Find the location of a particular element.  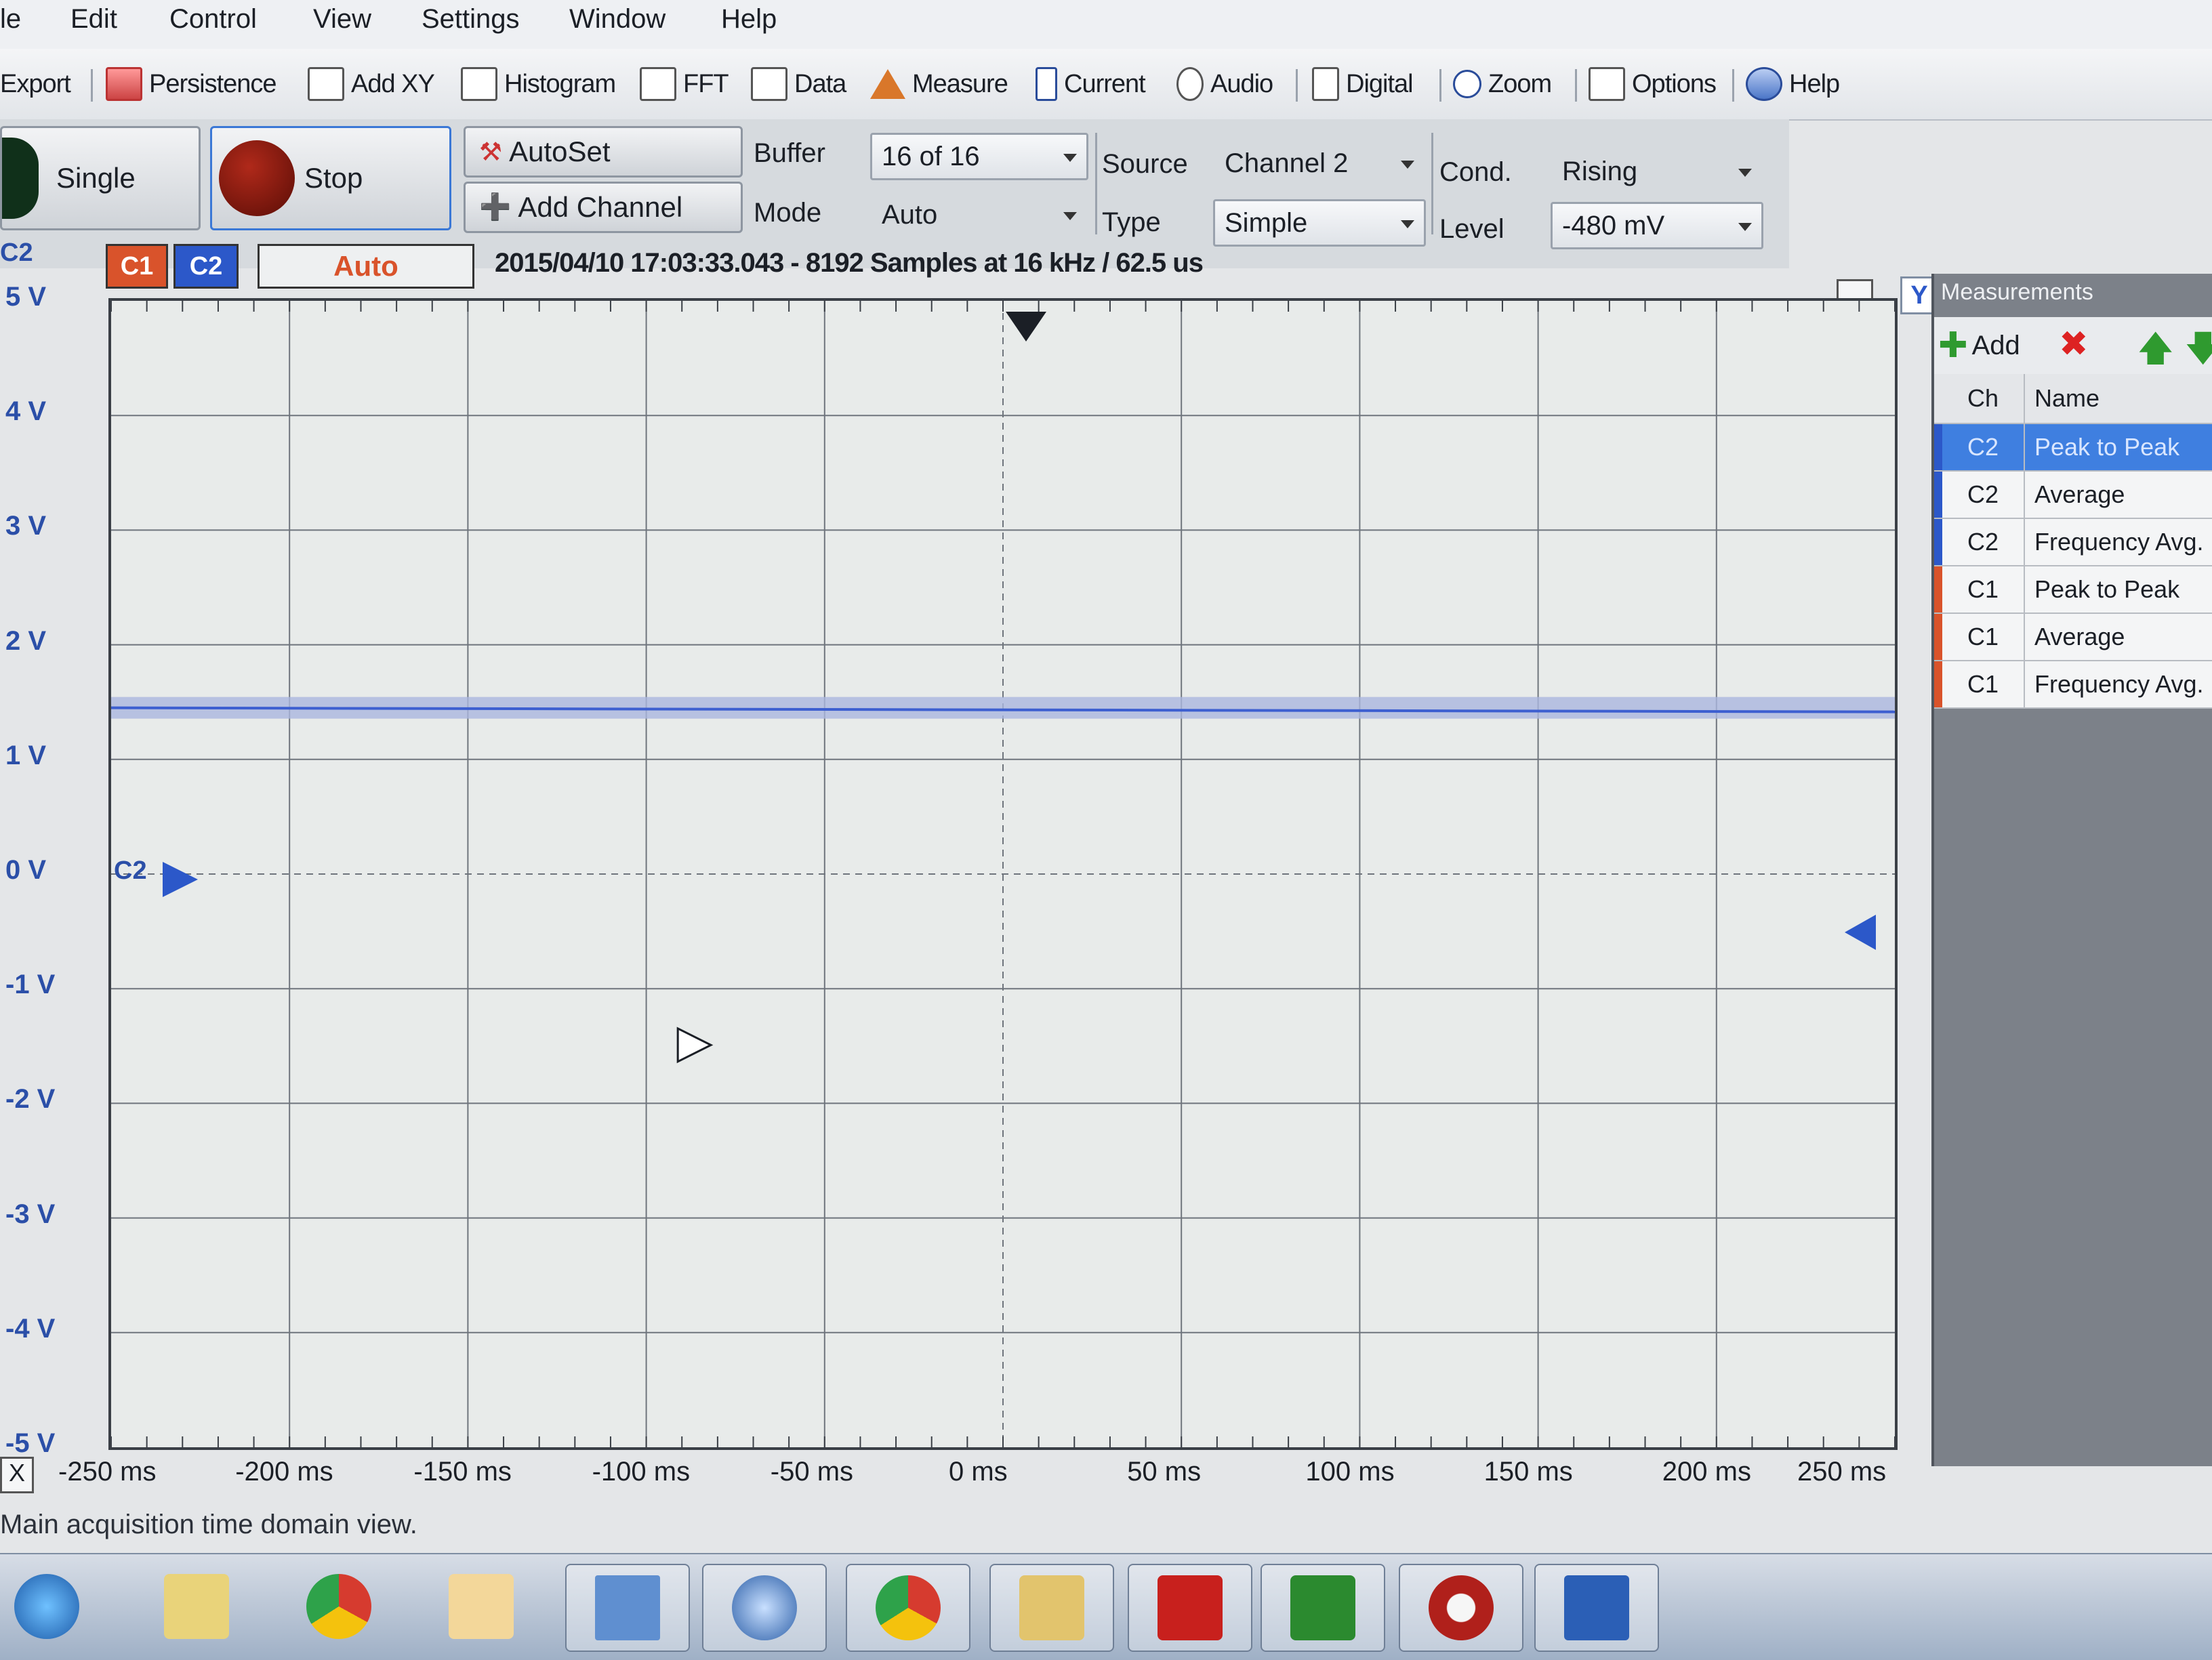

autoset-button: ⚒ AutoSet is located at coordinates (603, 152).